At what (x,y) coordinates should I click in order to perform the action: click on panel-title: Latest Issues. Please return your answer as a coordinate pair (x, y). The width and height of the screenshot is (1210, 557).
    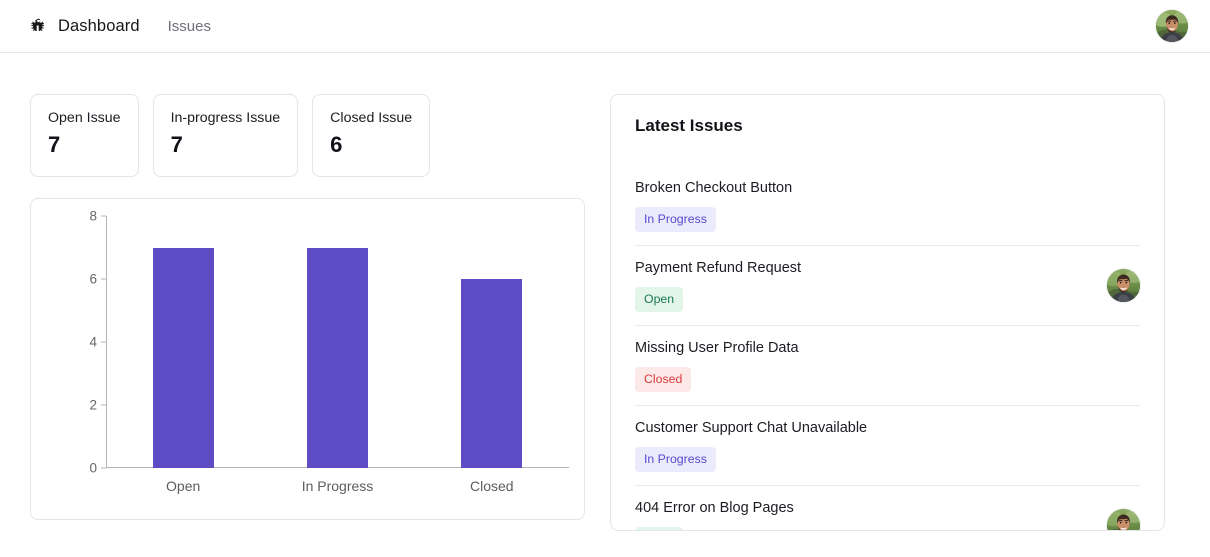
    Looking at the image, I should click on (689, 125).